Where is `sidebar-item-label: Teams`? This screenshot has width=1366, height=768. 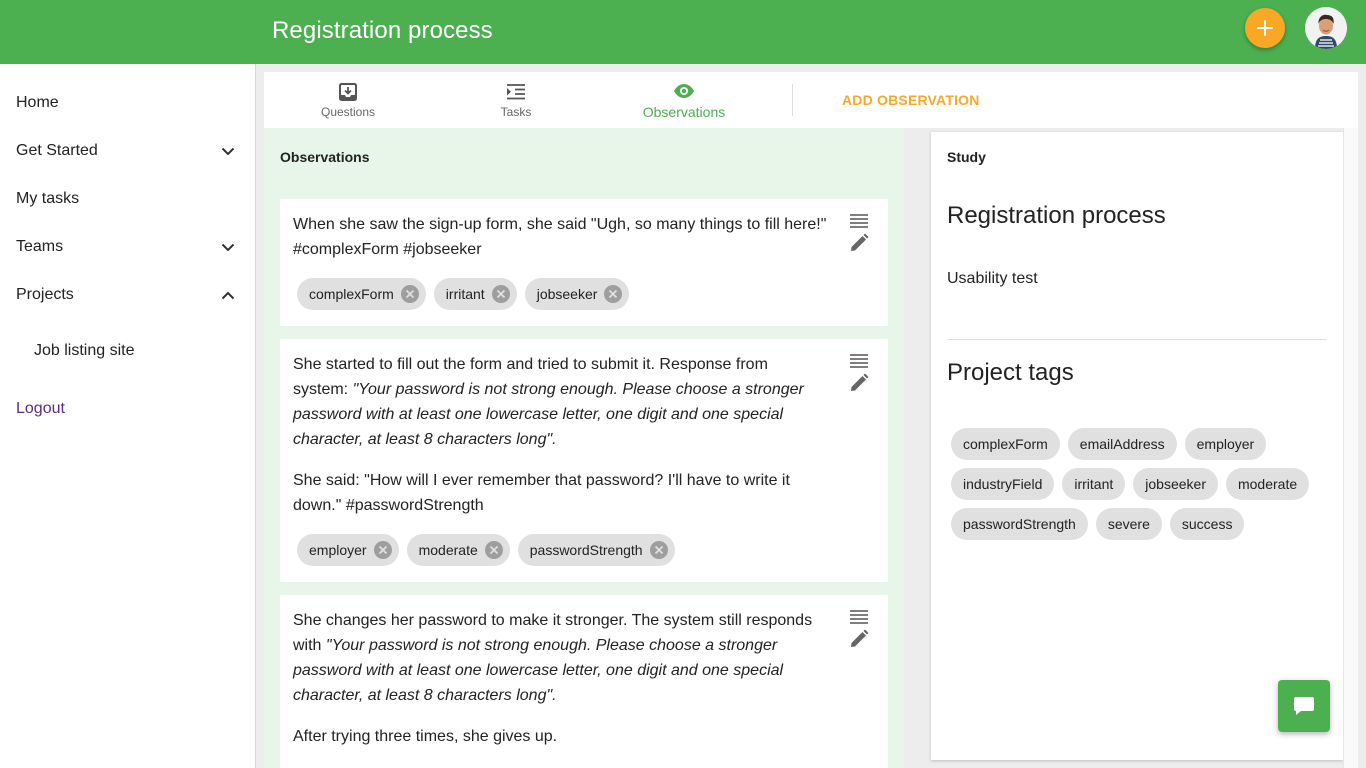
sidebar-item-label: Teams is located at coordinates (40, 246).